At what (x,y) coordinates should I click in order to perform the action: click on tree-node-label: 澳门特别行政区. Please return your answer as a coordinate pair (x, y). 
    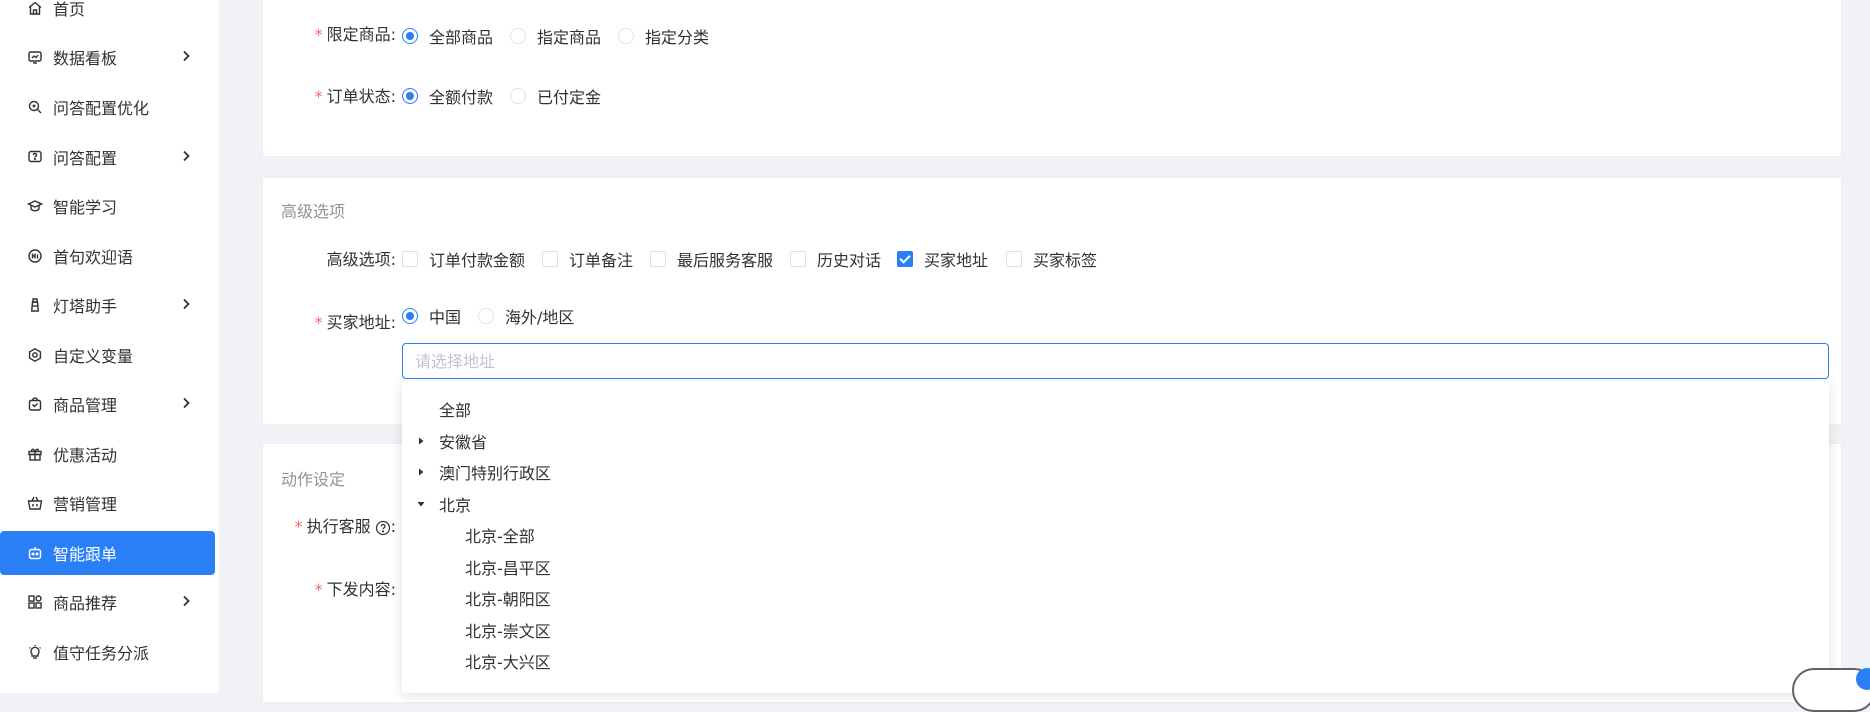
    Looking at the image, I should click on (495, 473).